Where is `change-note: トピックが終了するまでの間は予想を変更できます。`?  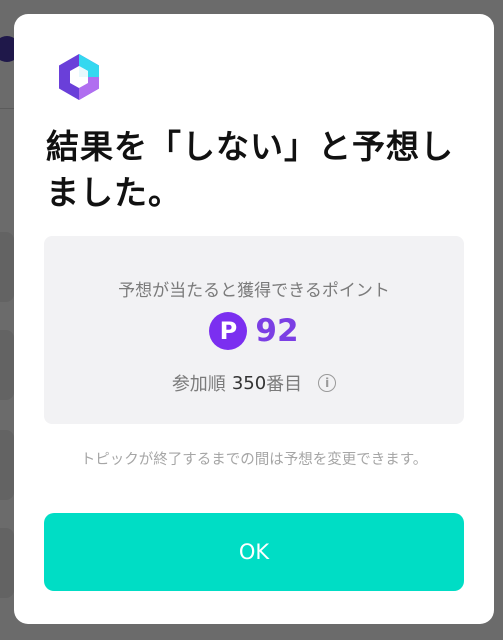 change-note: トピックが終了するまでの間は予想を変更できます。 is located at coordinates (254, 460).